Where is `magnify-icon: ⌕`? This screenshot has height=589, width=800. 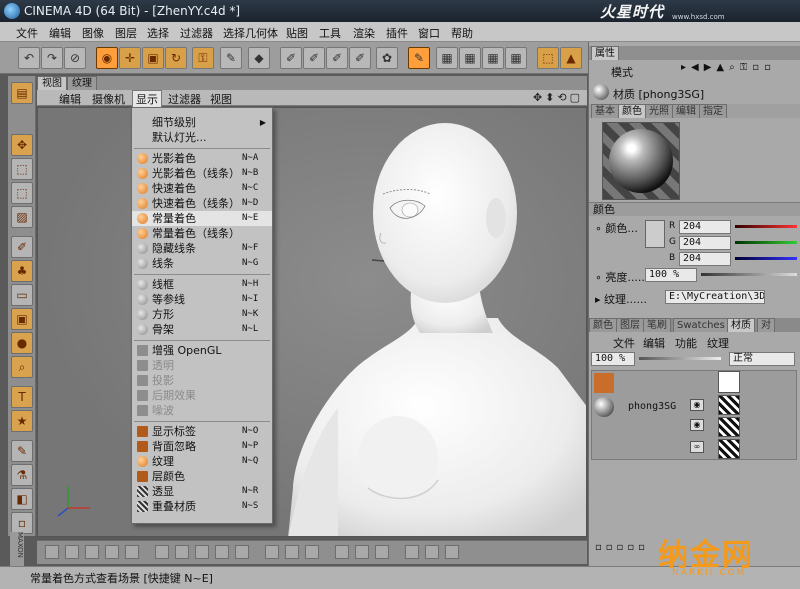 magnify-icon: ⌕ is located at coordinates (22, 367).